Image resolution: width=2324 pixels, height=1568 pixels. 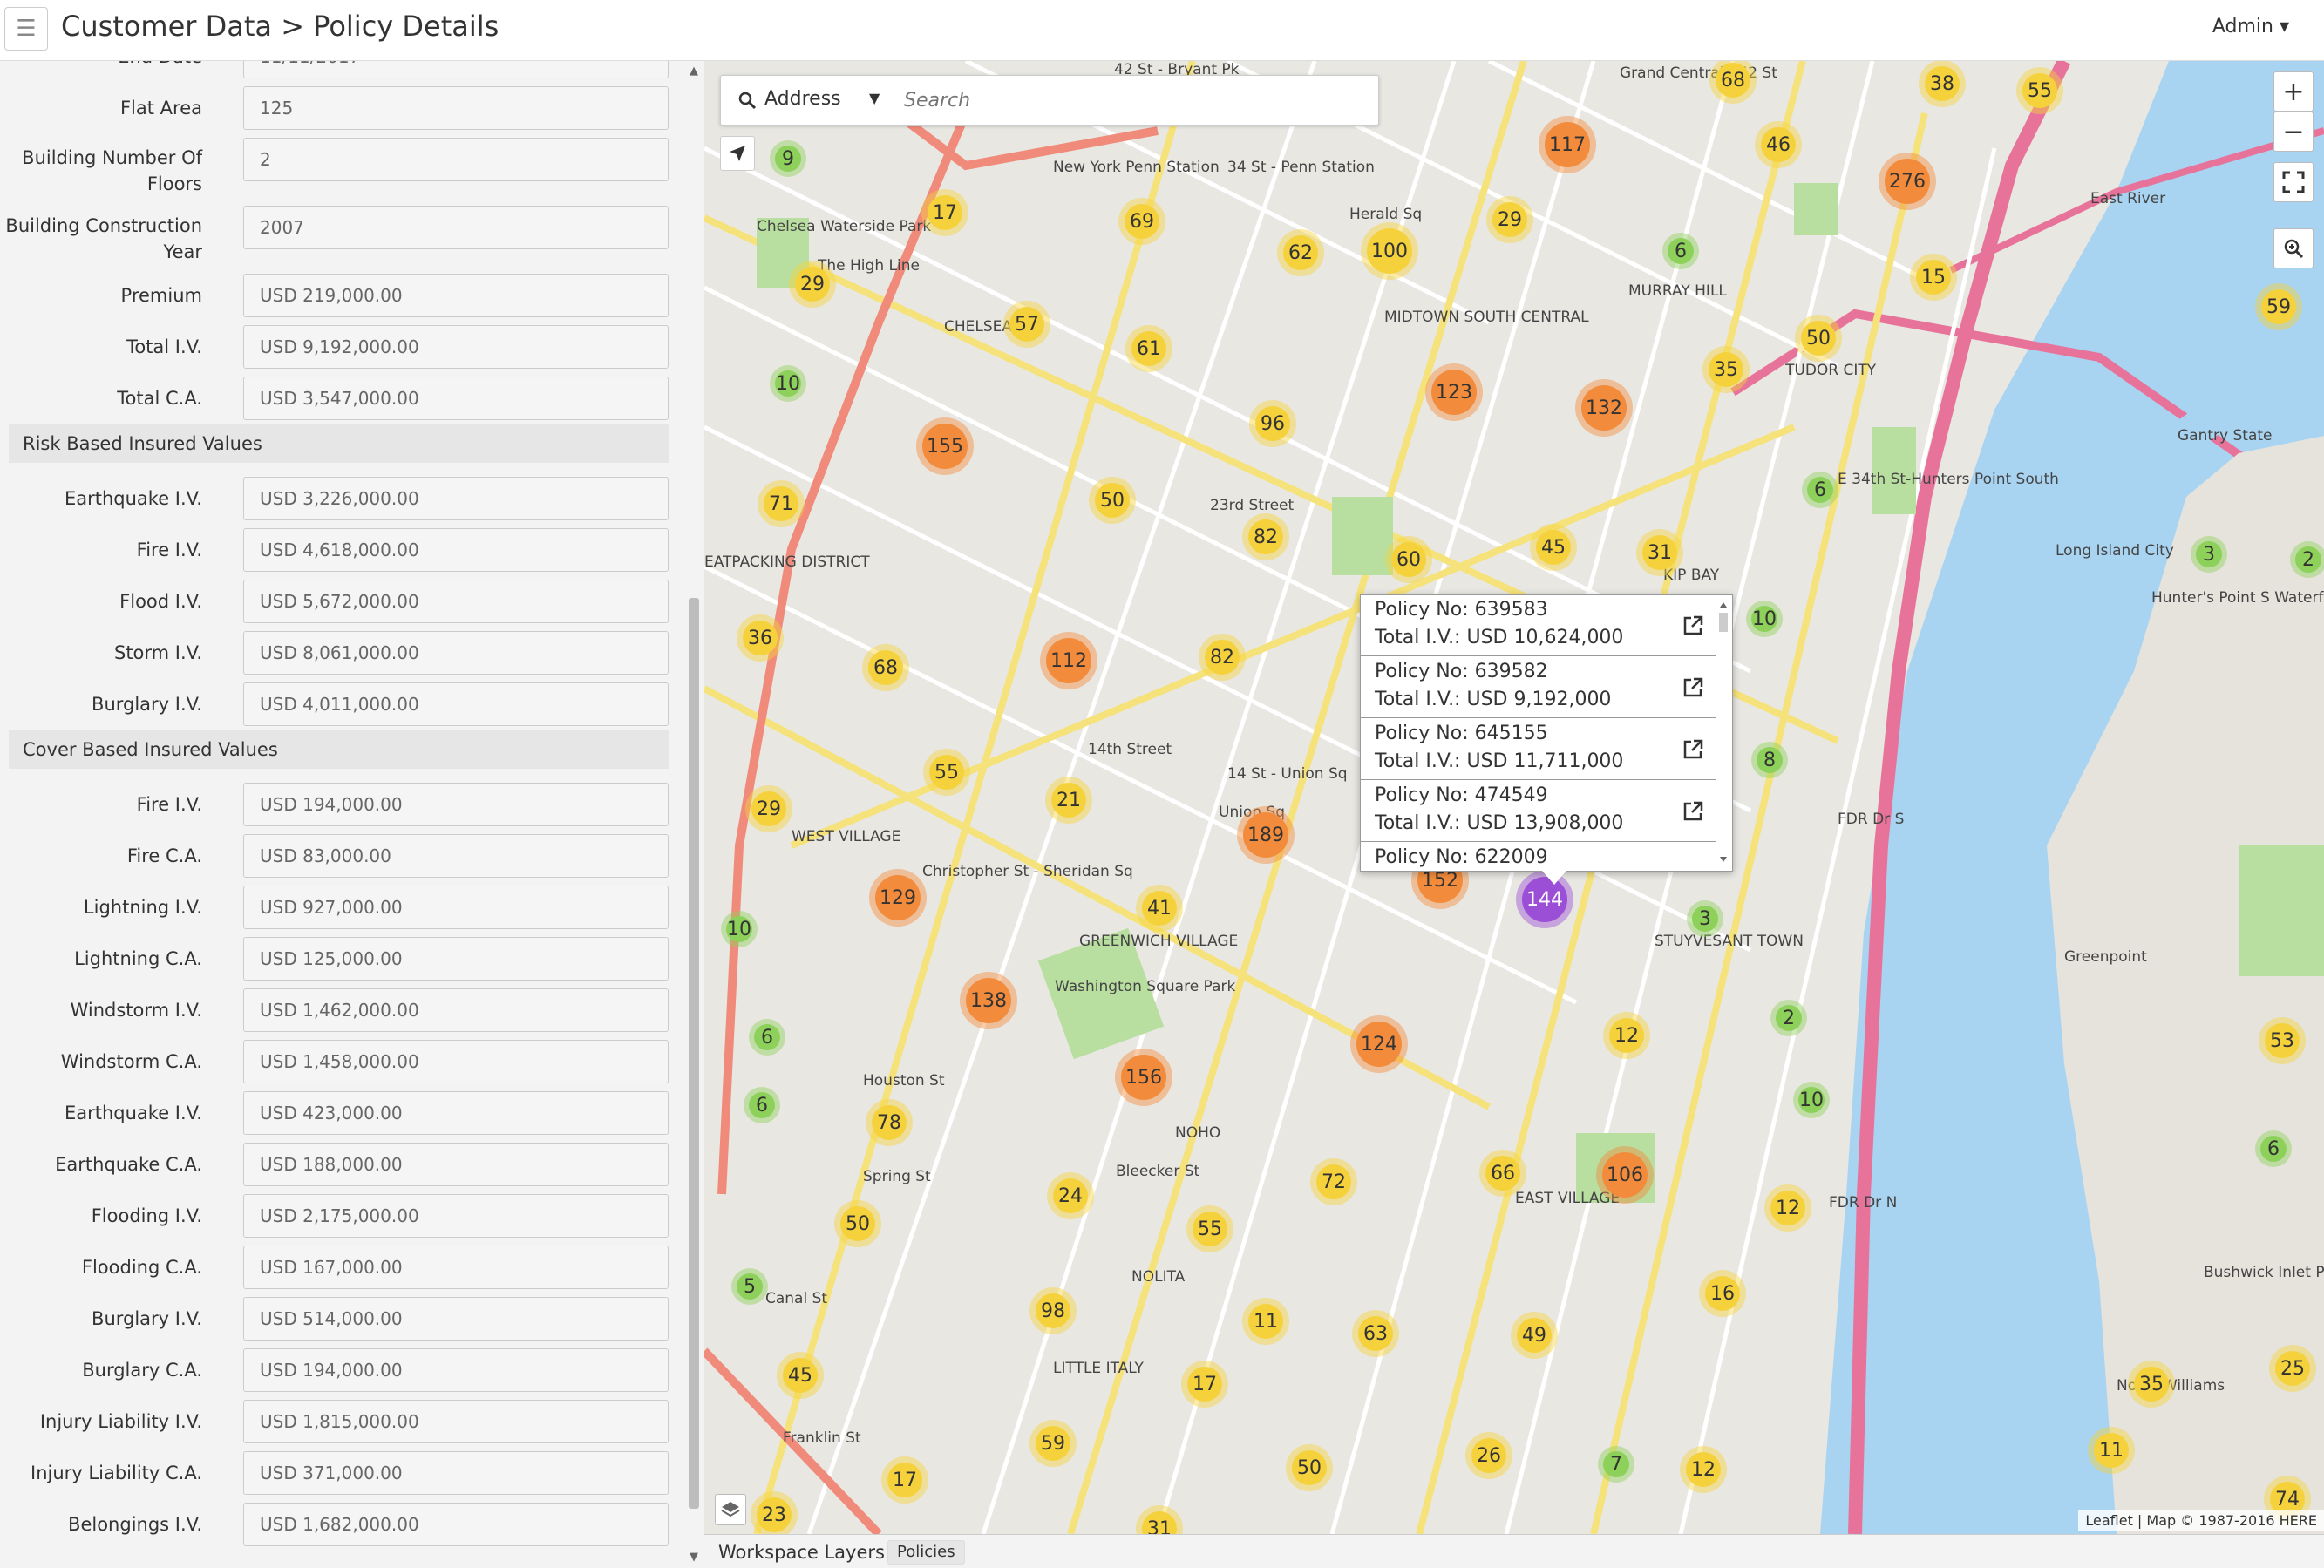 What do you see at coordinates (1778, 145) in the screenshot?
I see `cluster-marker: 46` at bounding box center [1778, 145].